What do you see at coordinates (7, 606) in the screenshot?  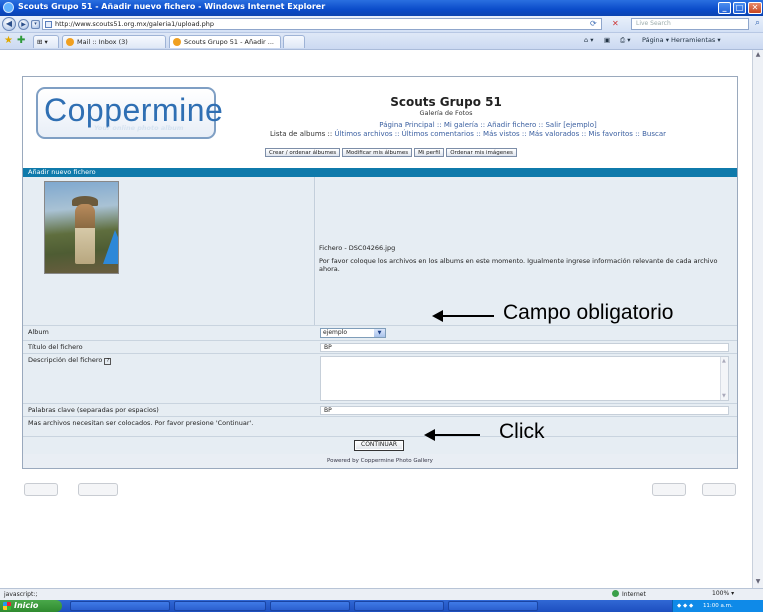 I see `windows-flag-icon` at bounding box center [7, 606].